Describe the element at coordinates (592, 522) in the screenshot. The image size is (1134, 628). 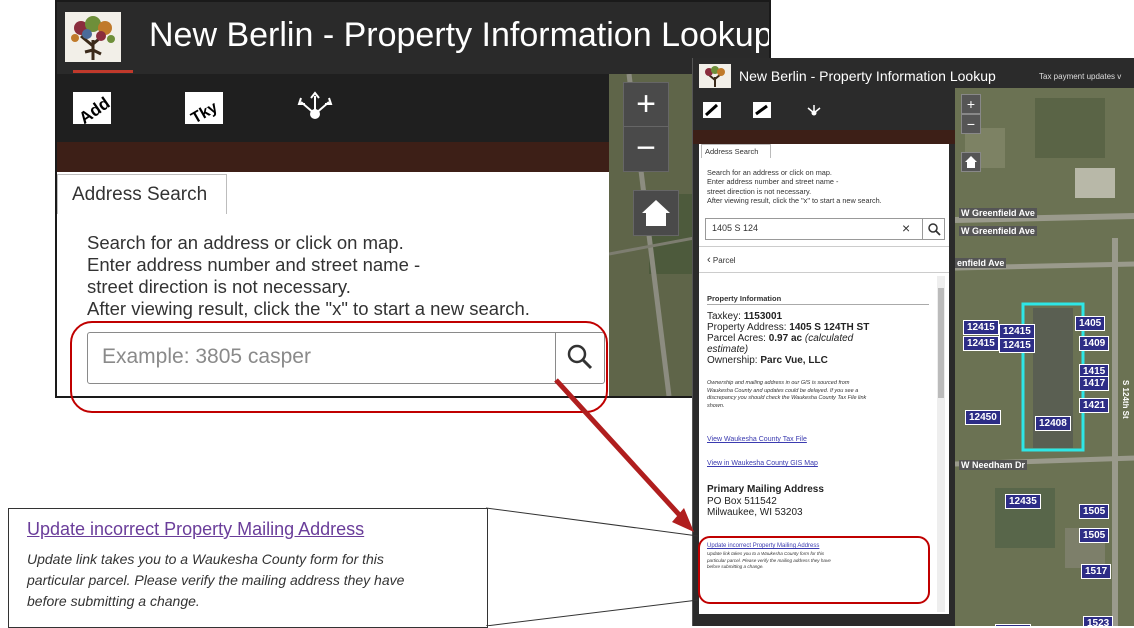
I see `callout-connector-top` at that location.